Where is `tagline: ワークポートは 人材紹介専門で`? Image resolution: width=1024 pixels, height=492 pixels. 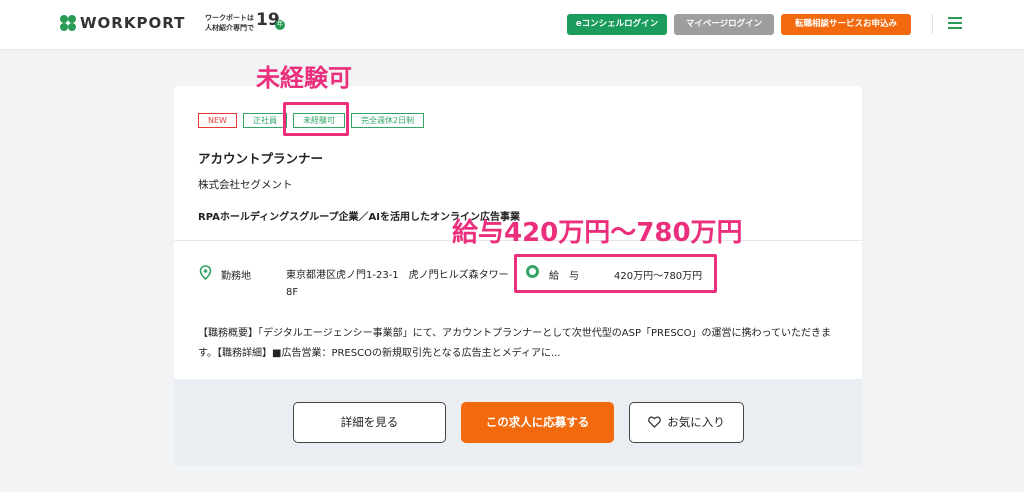 tagline: ワークポートは 人材紹介専門で is located at coordinates (229, 23).